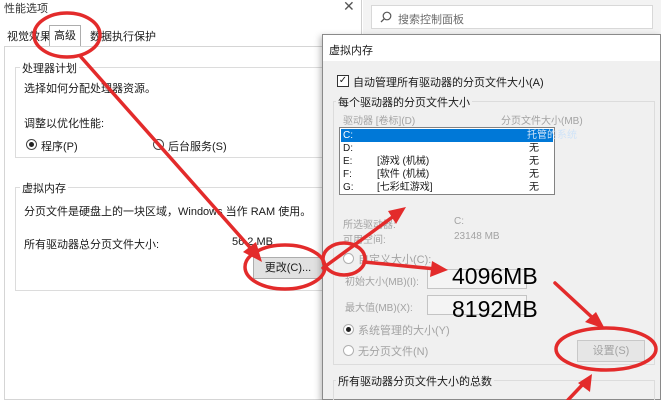 The image size is (661, 400). Describe the element at coordinates (447, 187) in the screenshot. I see `drive-row: G: [七彩虹游戏] 无` at that location.